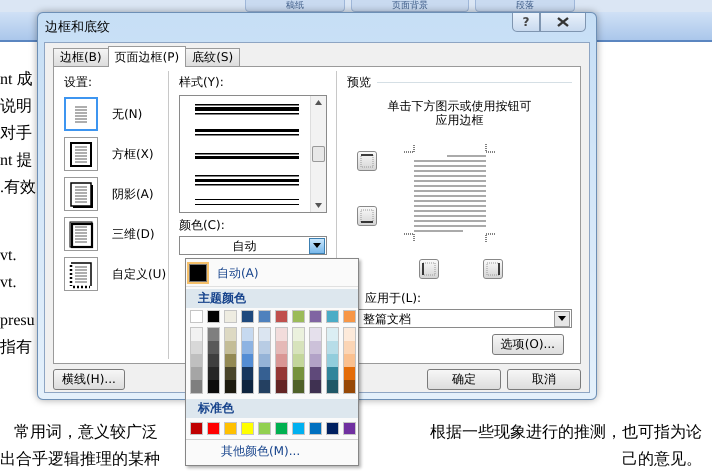 The height and width of the screenshot is (475, 712). Describe the element at coordinates (253, 245) in the screenshot. I see `color-dropdown: 自动` at that location.